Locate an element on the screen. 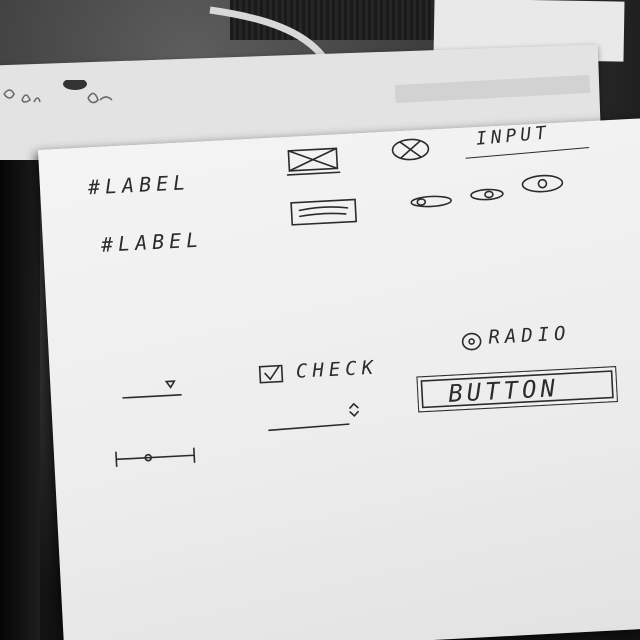 Image resolution: width=640 pixels, height=640 pixels. image-placeholder-icon is located at coordinates (313, 161).